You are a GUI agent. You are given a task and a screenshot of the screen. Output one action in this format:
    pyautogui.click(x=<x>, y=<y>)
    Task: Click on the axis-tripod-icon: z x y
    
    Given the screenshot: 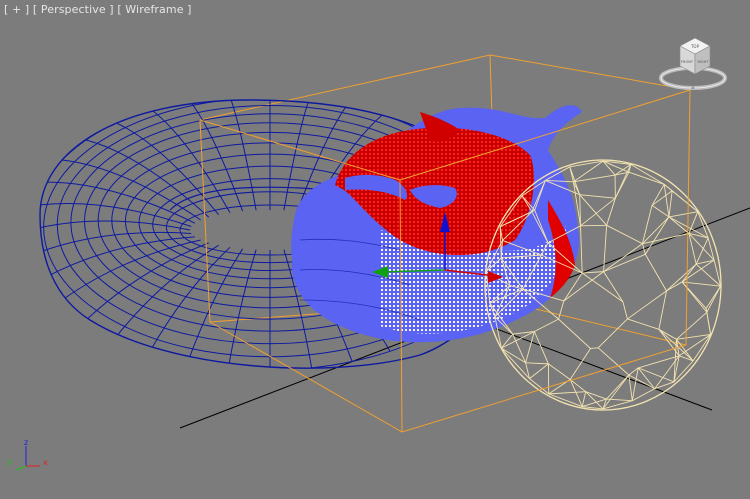 What is the action you would take?
    pyautogui.click(x=27, y=454)
    